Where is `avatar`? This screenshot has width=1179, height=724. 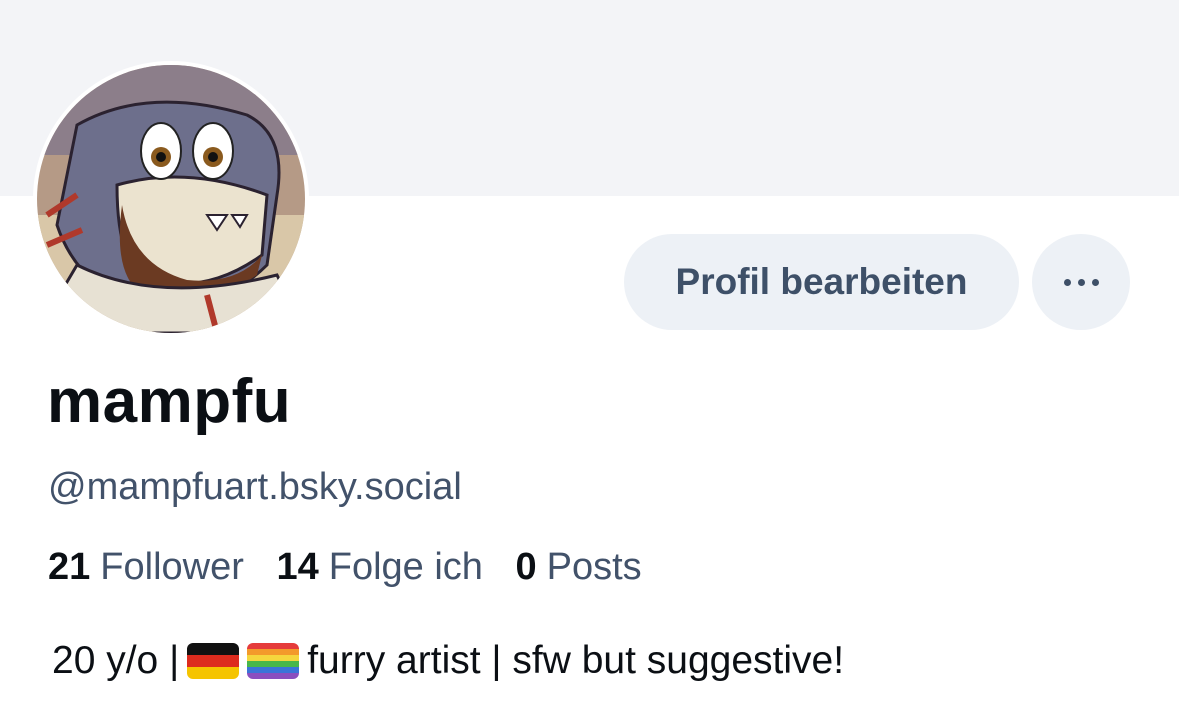 avatar is located at coordinates (171, 199).